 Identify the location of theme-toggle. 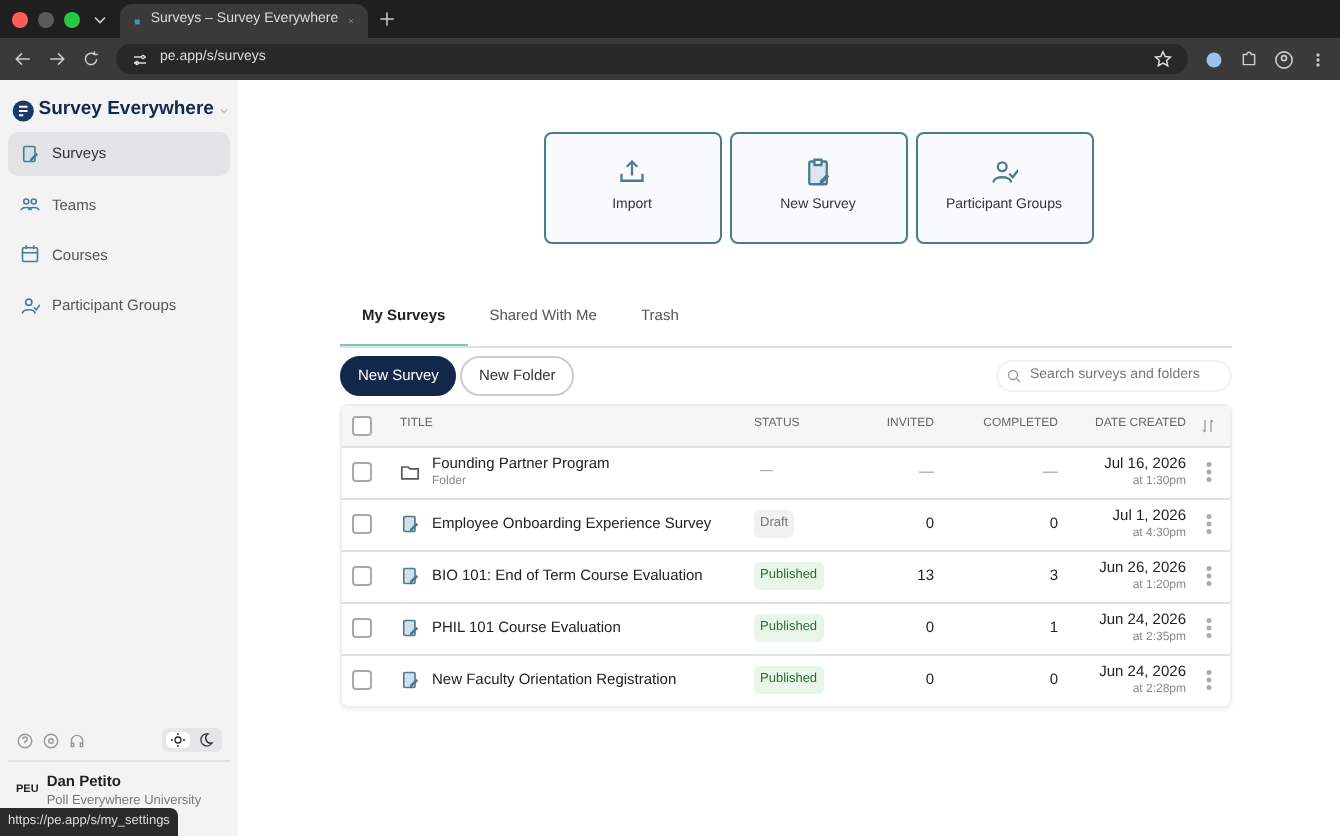
(192, 740).